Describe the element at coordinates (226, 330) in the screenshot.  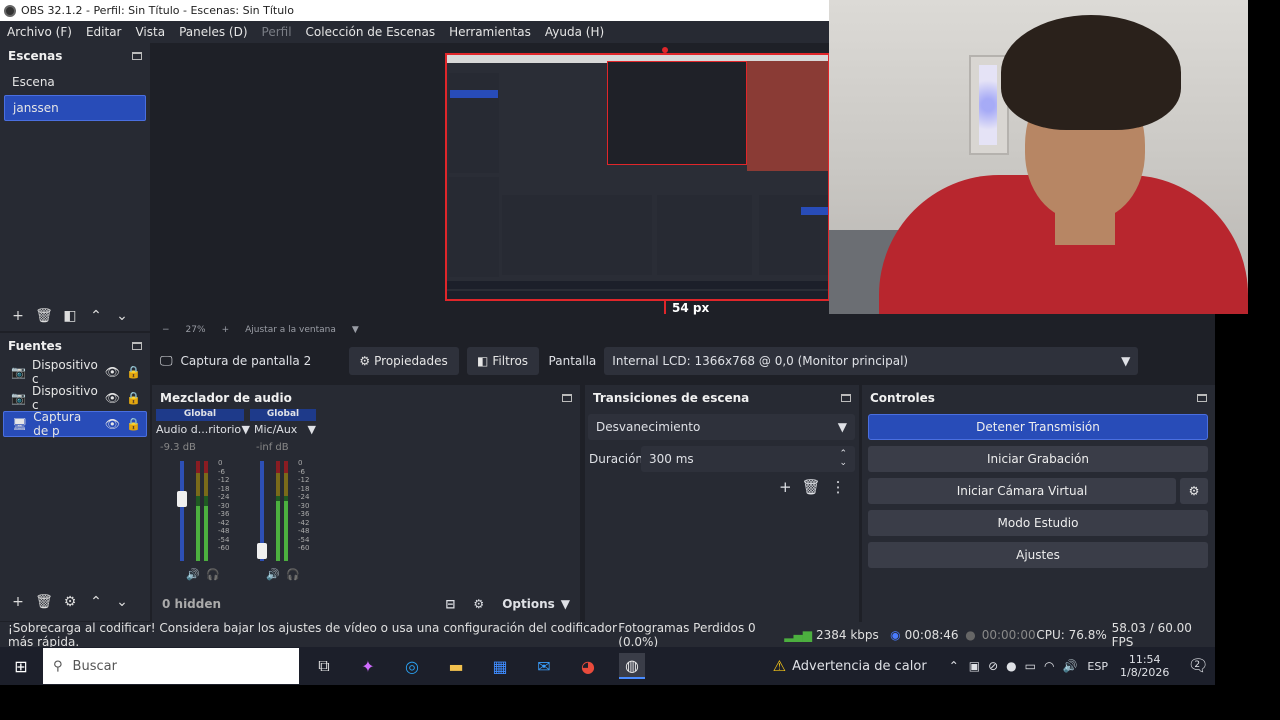
I see `zoom-in-button: +` at that location.